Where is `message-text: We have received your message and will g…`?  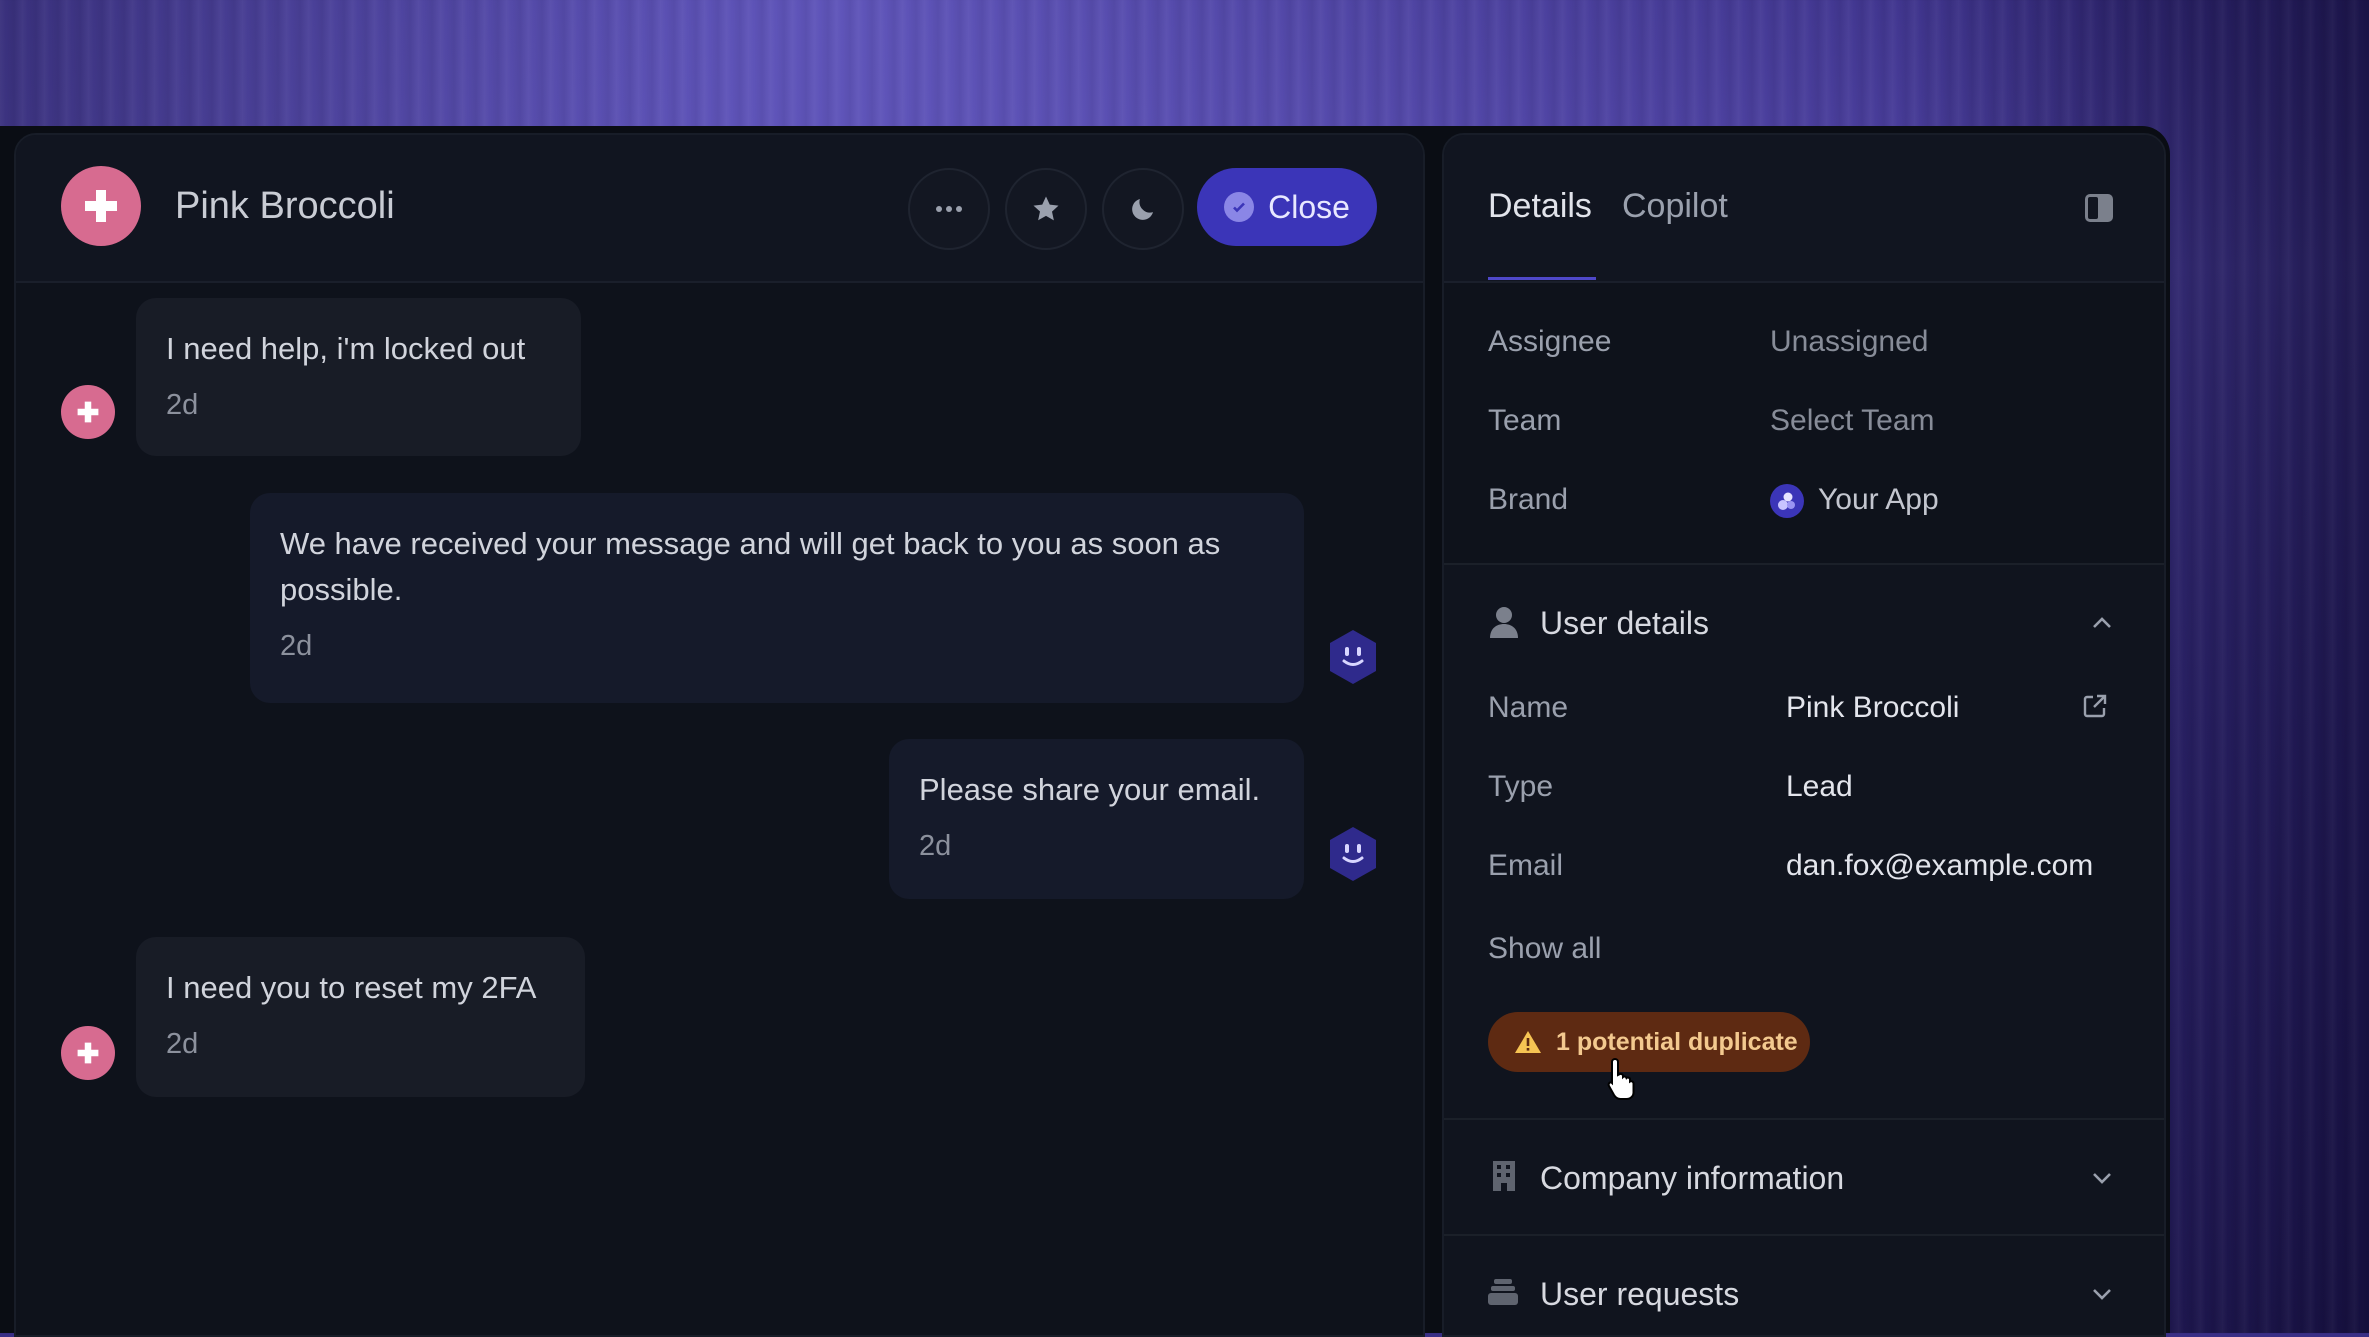
message-text: We have received your message and will g… is located at coordinates (750, 566).